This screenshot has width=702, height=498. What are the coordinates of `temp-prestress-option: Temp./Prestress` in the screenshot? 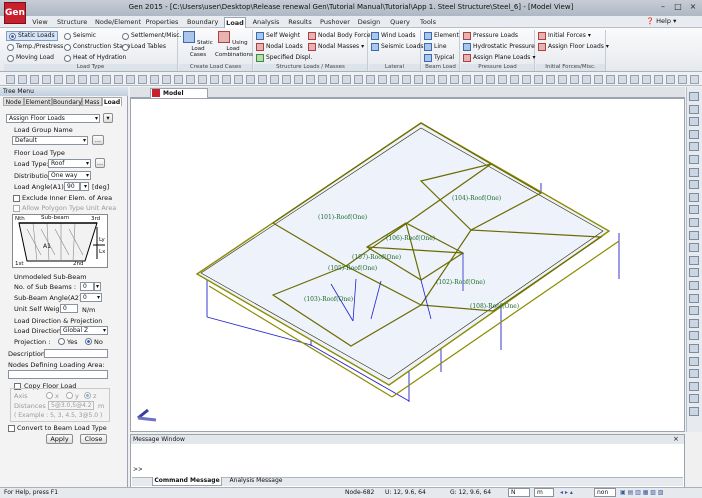 It's located at (35, 47).